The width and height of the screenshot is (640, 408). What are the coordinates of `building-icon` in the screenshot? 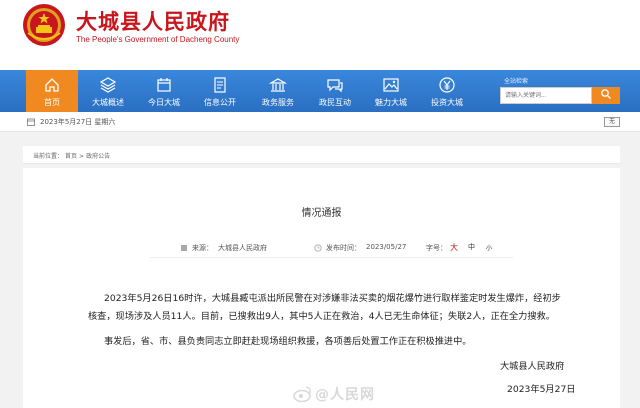 It's located at (278, 85).